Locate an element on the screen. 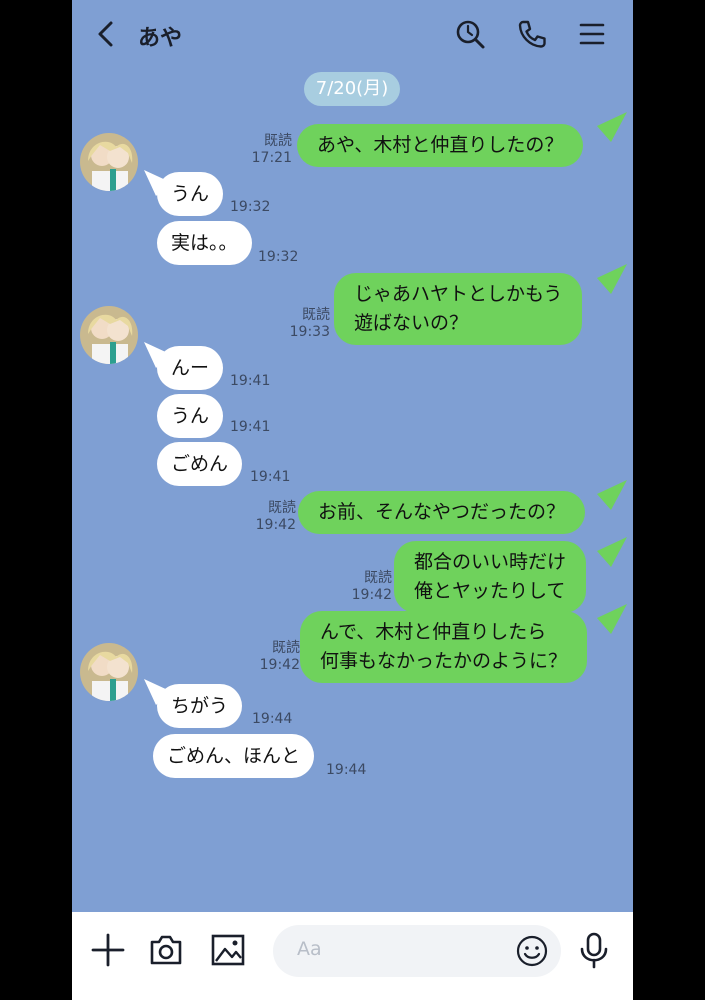 The height and width of the screenshot is (1000, 705). message-text: お前、そんなやつだったの？ is located at coordinates (442, 512).